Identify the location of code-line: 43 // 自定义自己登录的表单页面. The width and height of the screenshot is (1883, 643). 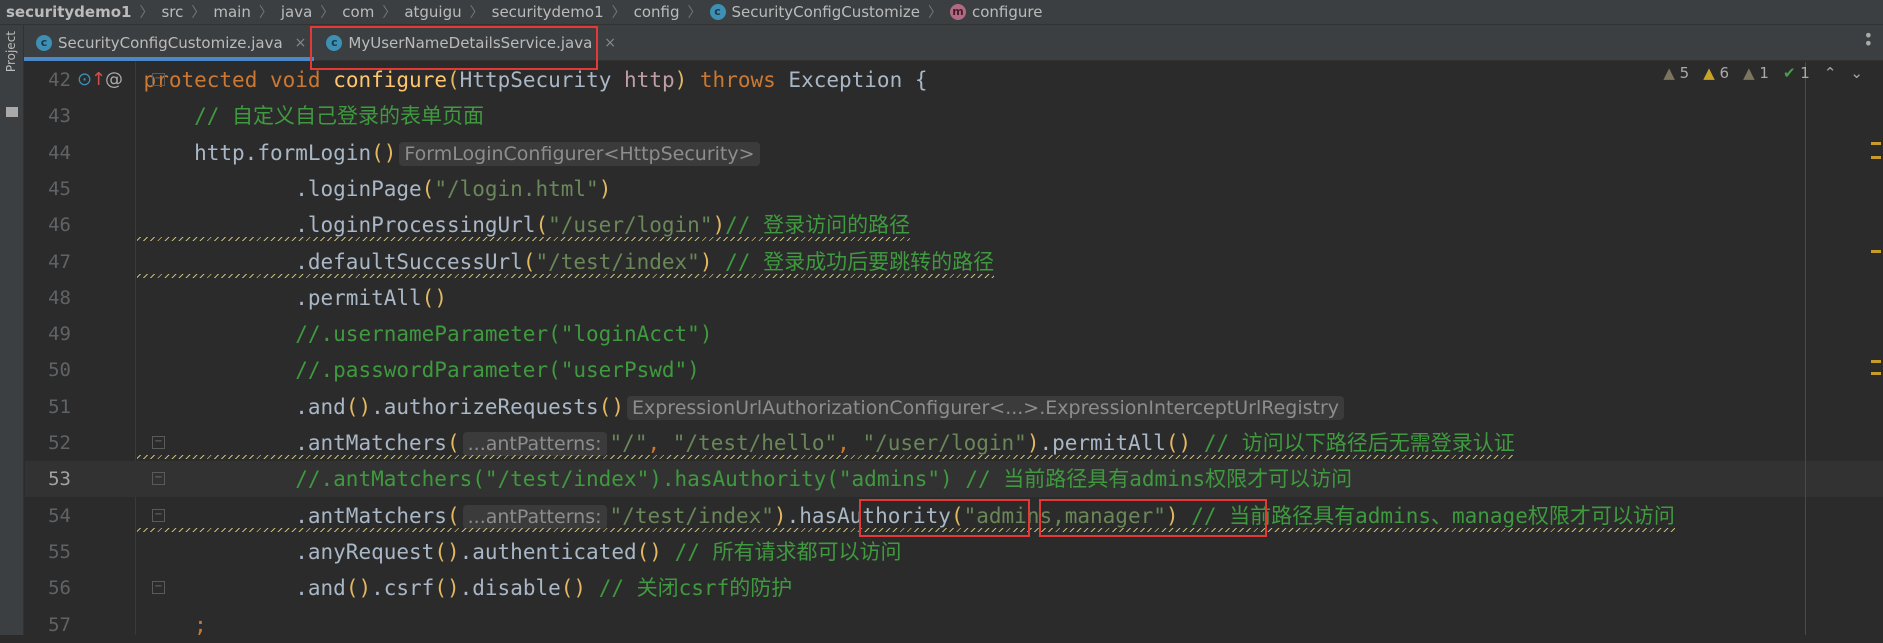
(954, 116).